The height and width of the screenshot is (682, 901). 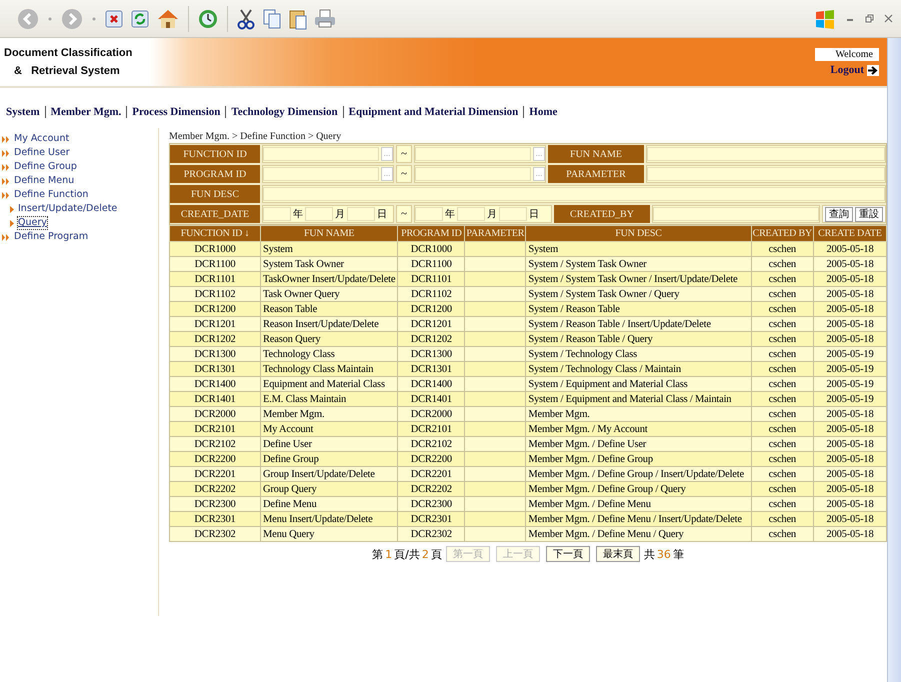 What do you see at coordinates (850, 234) in the screenshot?
I see `column-header: CREATE DATE` at bounding box center [850, 234].